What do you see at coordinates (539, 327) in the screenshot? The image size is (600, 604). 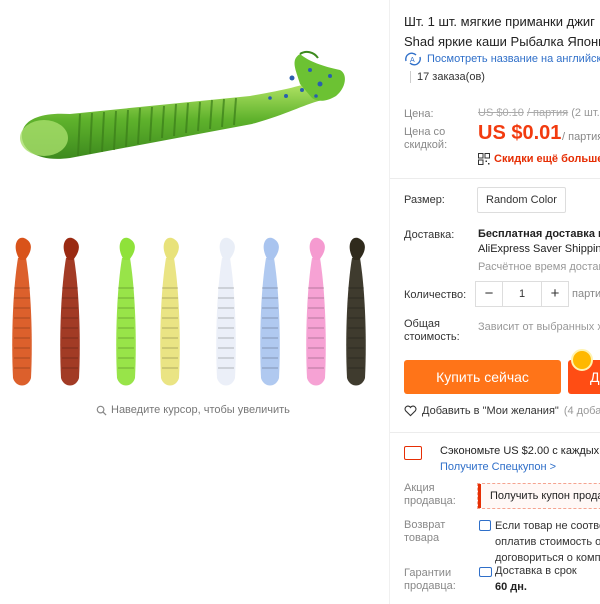 I see `total-value: Зависит от выбранных х` at bounding box center [539, 327].